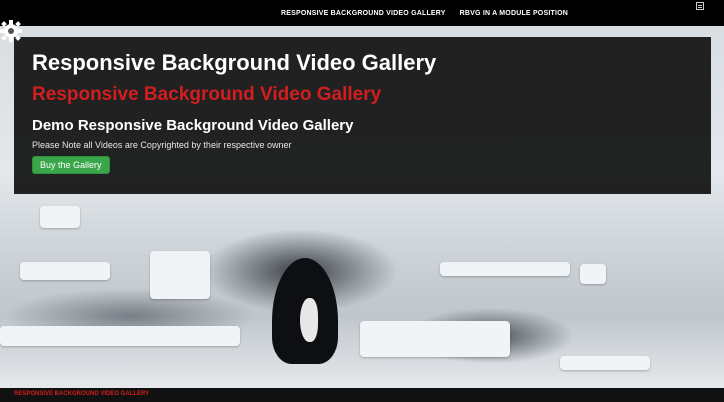  What do you see at coordinates (193, 125) in the screenshot?
I see `hero-subtitle: Demo Responsive Background Video Gallery` at bounding box center [193, 125].